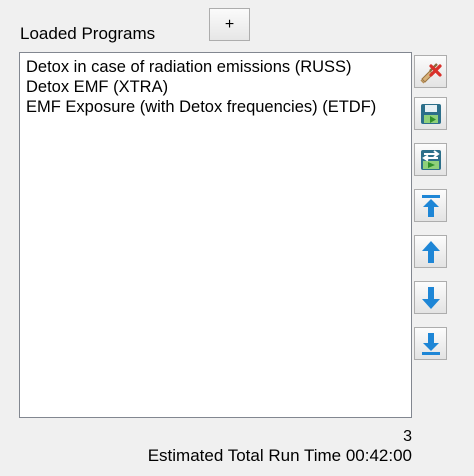 The height and width of the screenshot is (476, 474). I want to click on add-program-button: +, so click(229, 24).